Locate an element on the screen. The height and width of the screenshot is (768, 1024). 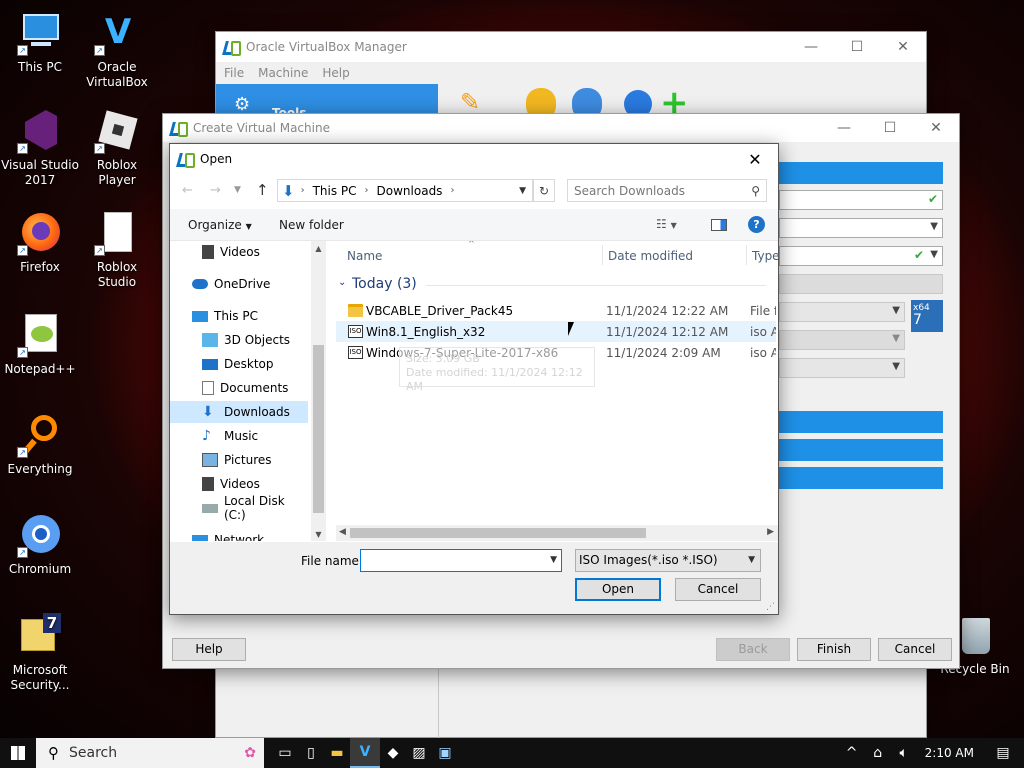
file-explorer-icon: ▬ is located at coordinates (337, 753).